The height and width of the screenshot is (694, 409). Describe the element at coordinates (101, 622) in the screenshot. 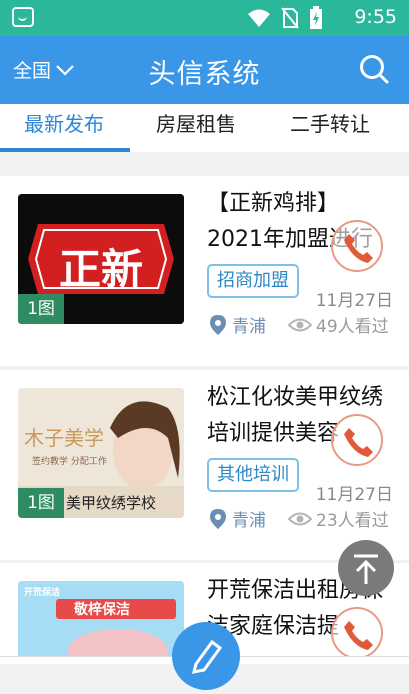

I see `post-thumbnail: 开荒保洁 敬梓保洁` at that location.